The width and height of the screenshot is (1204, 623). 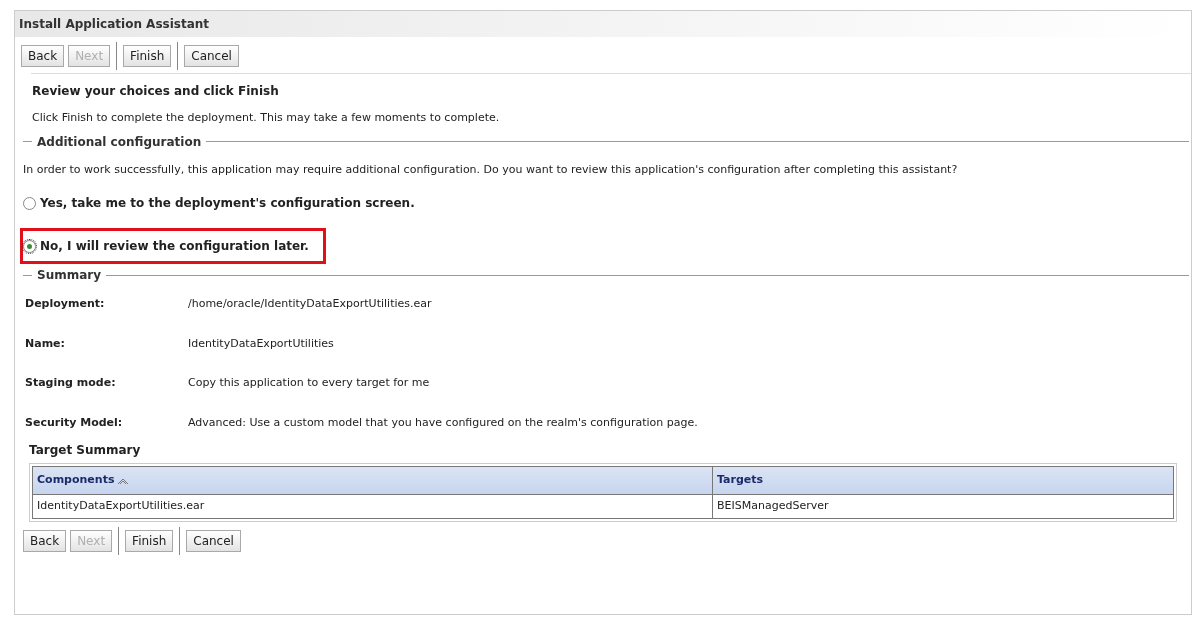 I want to click on section-title: Summary, so click(x=69, y=275).